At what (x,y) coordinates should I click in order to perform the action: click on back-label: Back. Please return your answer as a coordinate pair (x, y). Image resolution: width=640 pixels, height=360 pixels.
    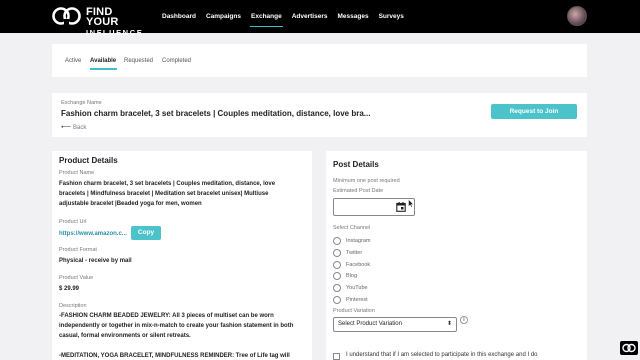
    Looking at the image, I should click on (80, 128).